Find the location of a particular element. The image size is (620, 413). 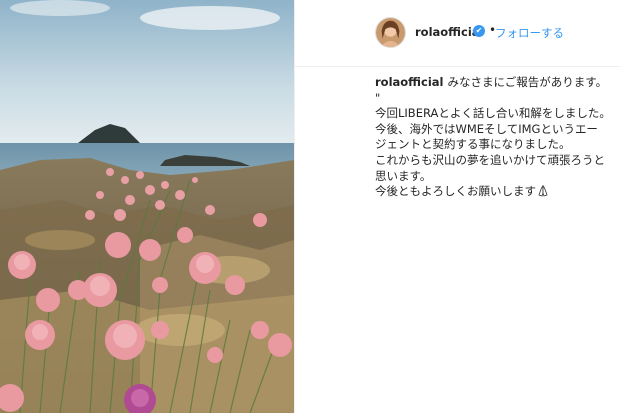

caption-line: 今後、海外ではWMEそしてIMGというエー is located at coordinates (486, 128).